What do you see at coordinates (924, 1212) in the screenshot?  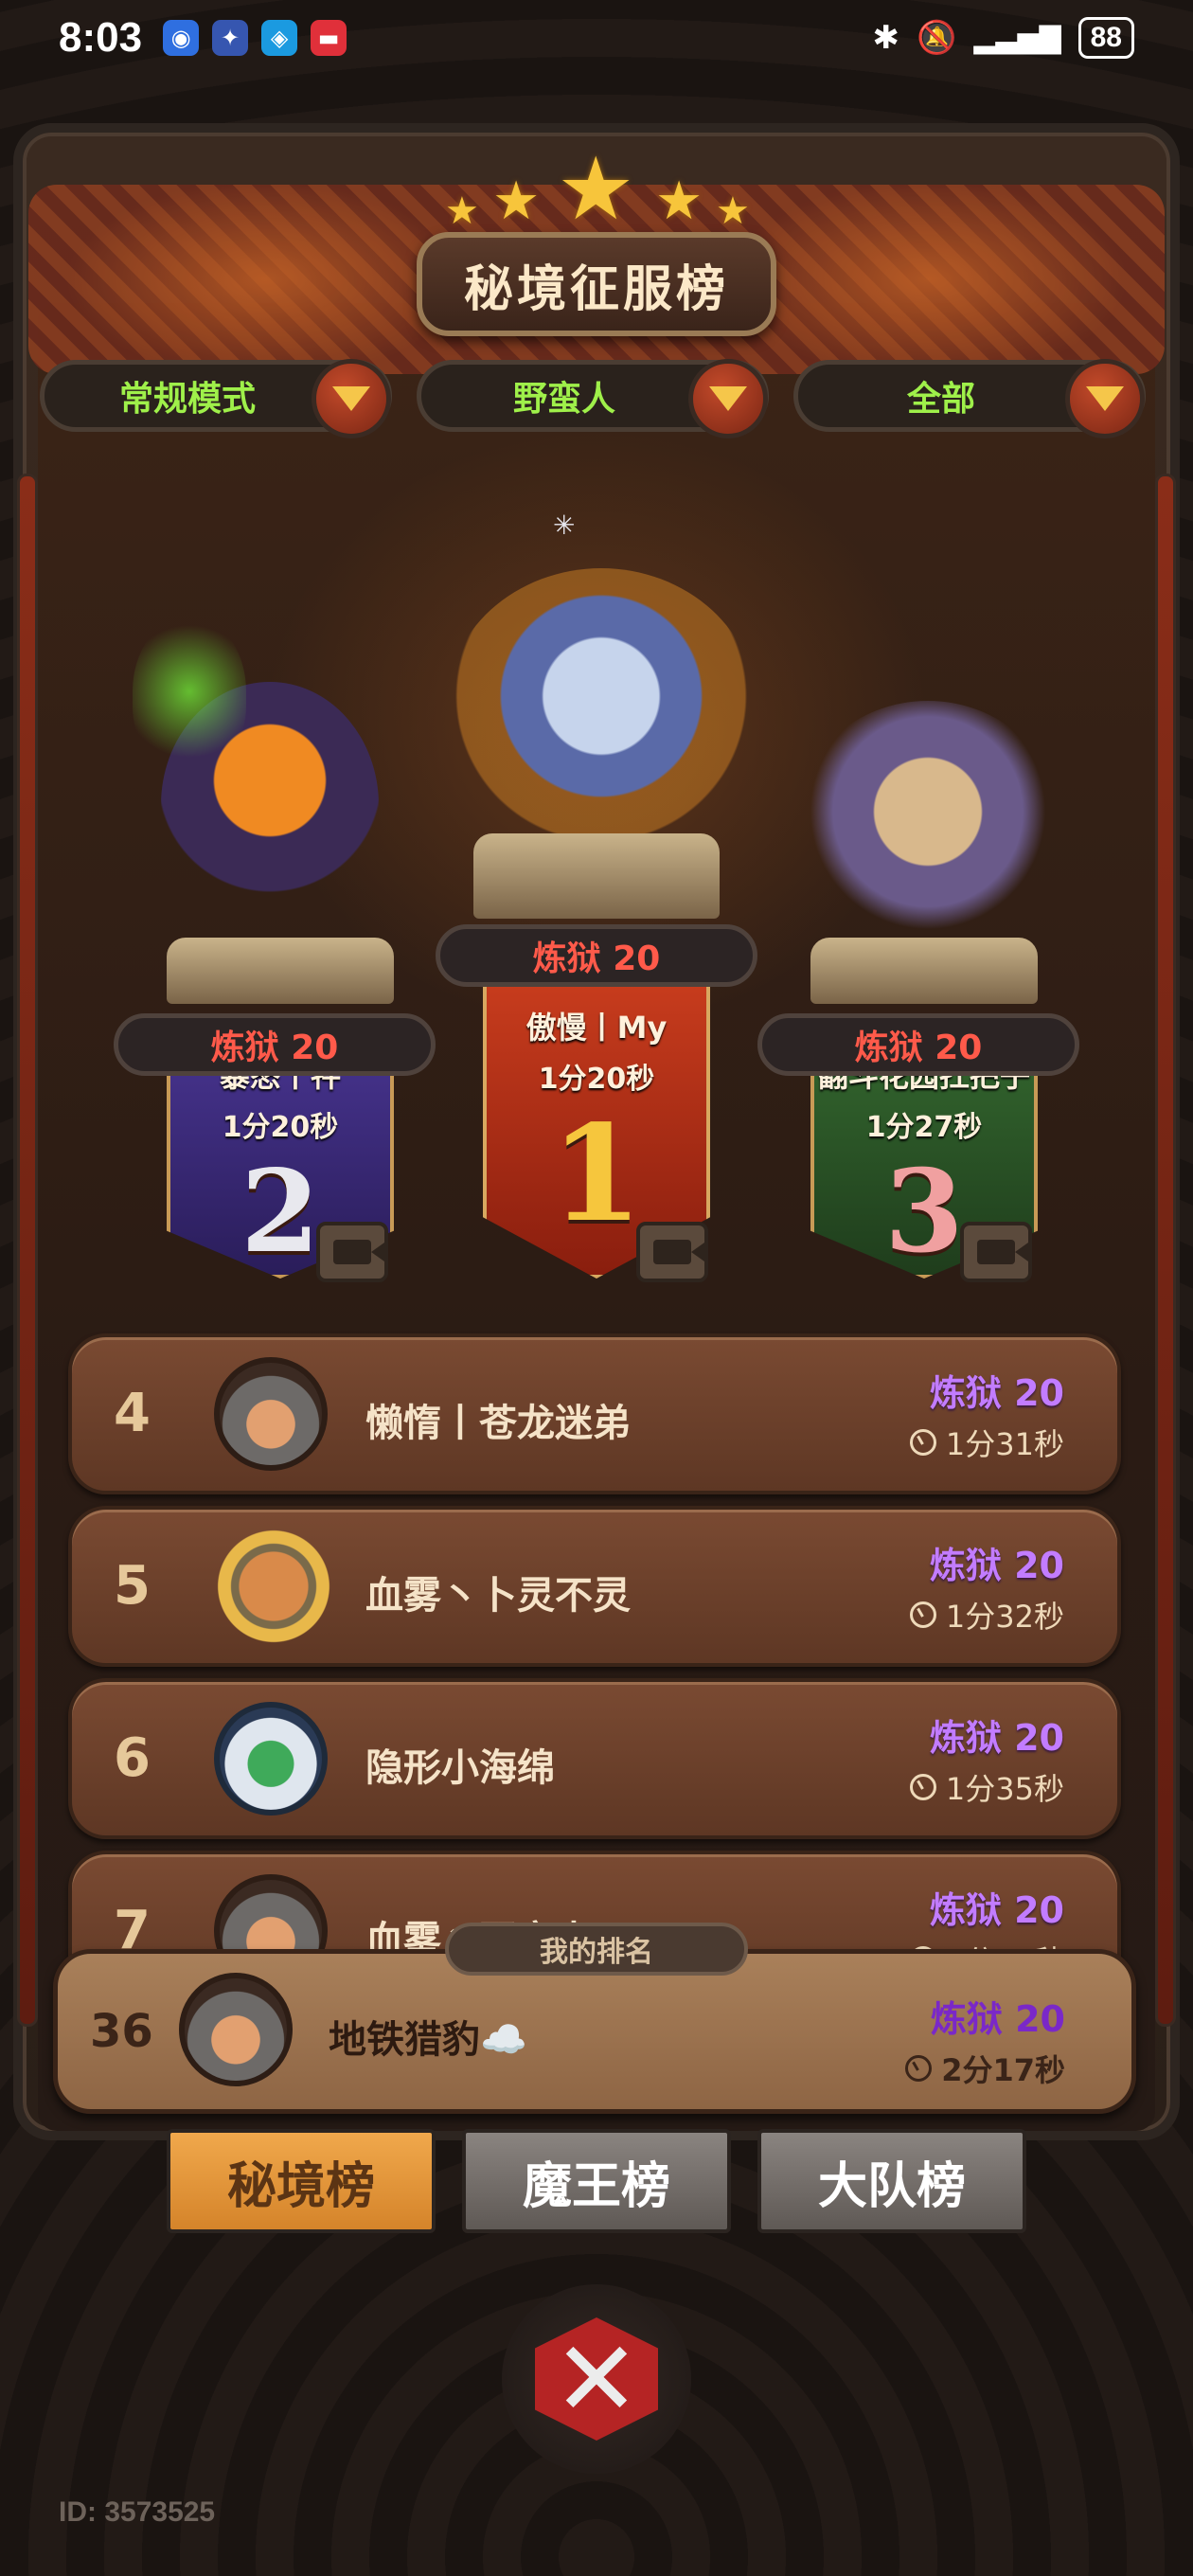 I see `third-rank-number: 3` at bounding box center [924, 1212].